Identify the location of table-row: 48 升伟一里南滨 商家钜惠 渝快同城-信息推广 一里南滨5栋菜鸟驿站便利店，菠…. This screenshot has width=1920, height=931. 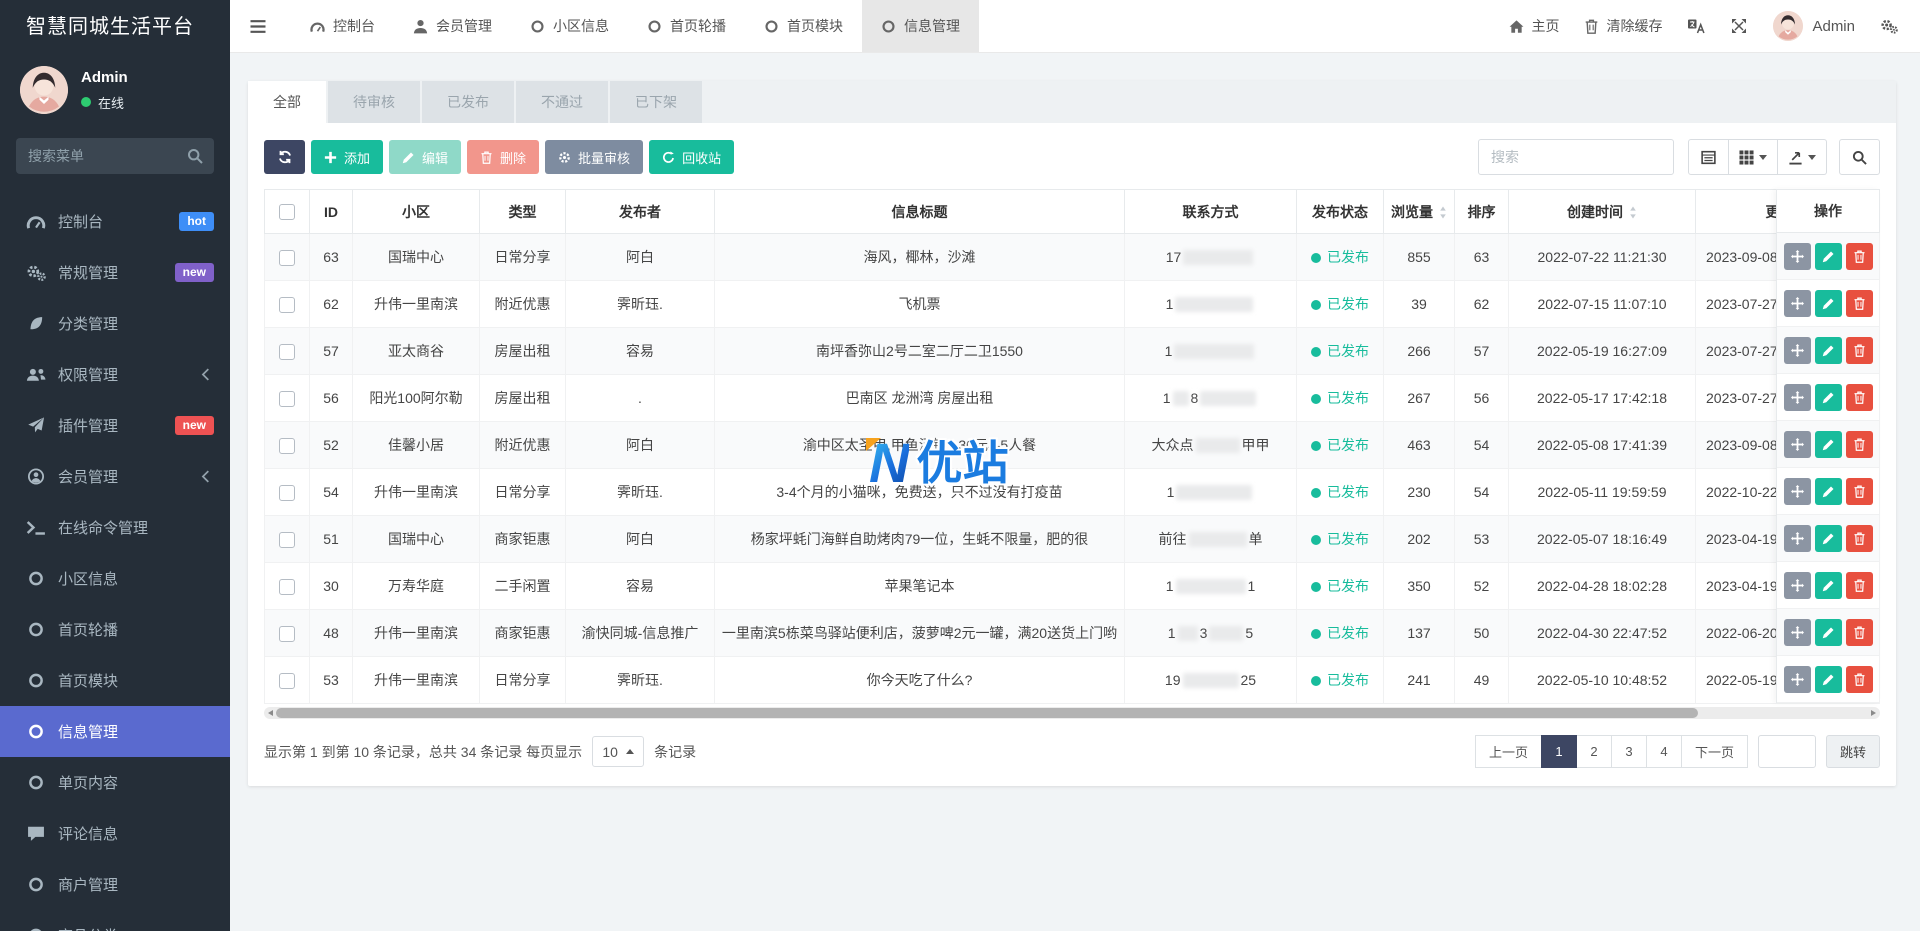
(1072, 633).